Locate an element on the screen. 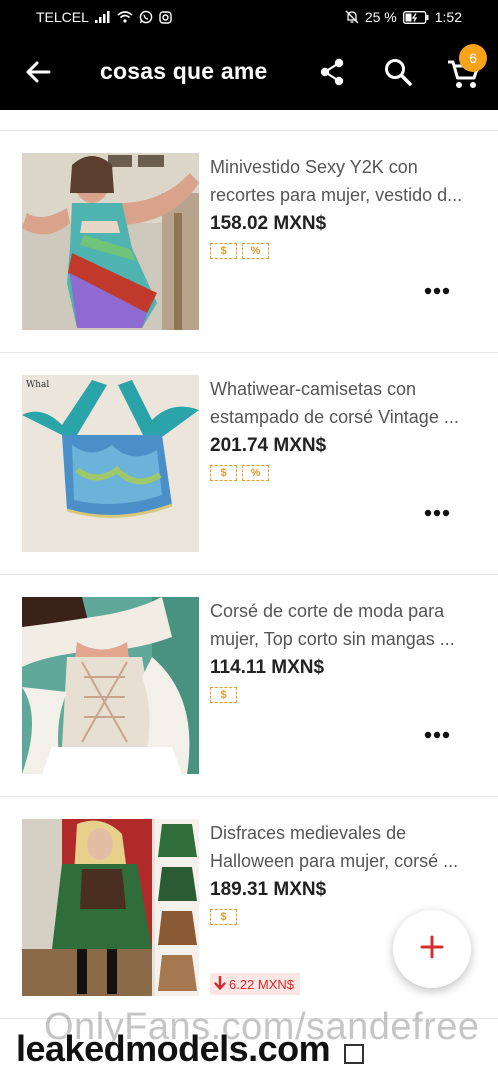 Image resolution: width=498 pixels, height=1080 pixels. wifi-icon is located at coordinates (125, 17).